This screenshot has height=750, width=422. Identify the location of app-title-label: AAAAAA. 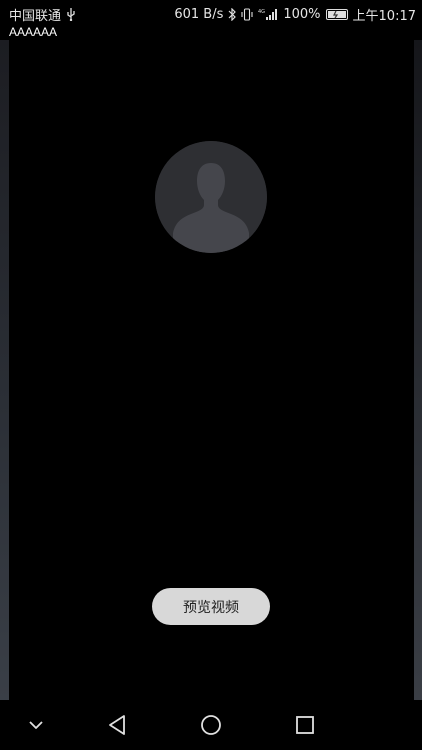
(33, 32).